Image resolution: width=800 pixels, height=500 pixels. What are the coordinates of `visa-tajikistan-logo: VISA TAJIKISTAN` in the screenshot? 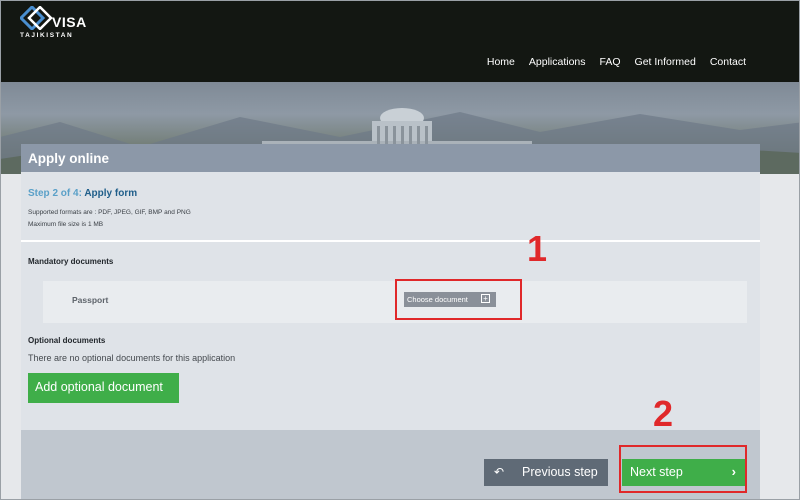 It's located at (55, 24).